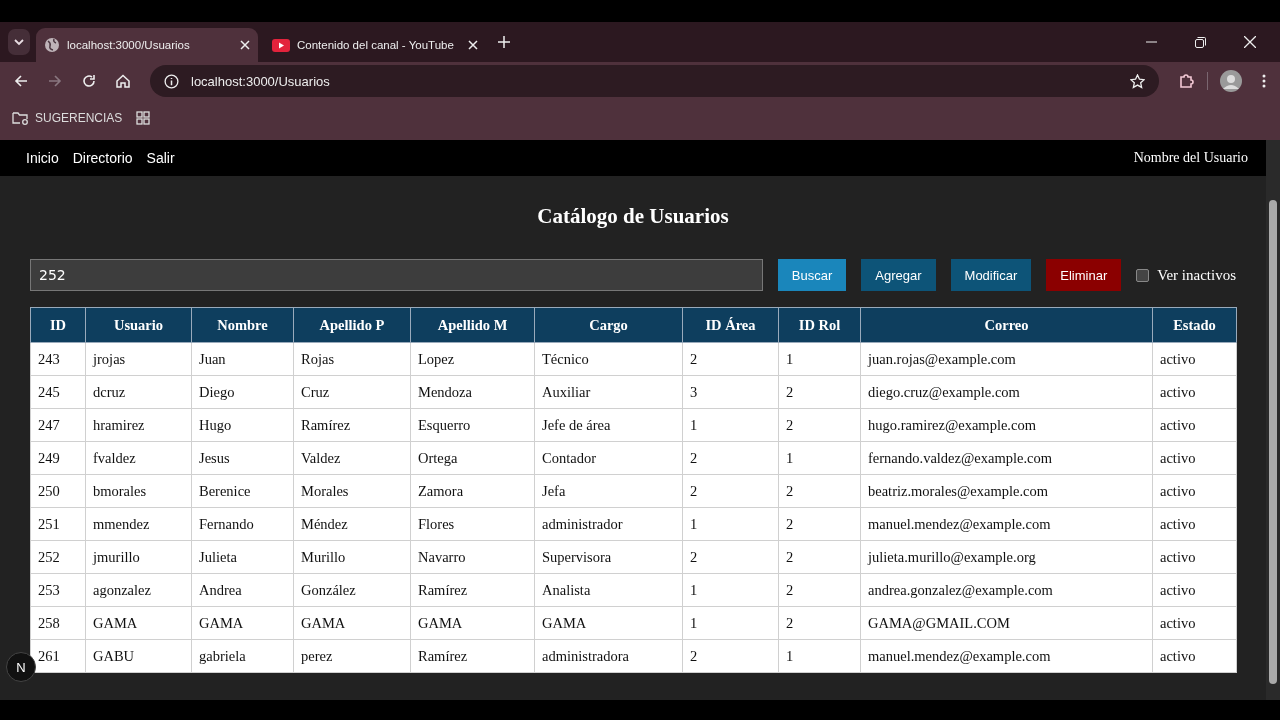 This screenshot has height=720, width=1280. I want to click on table-cell: Juan, so click(242, 359).